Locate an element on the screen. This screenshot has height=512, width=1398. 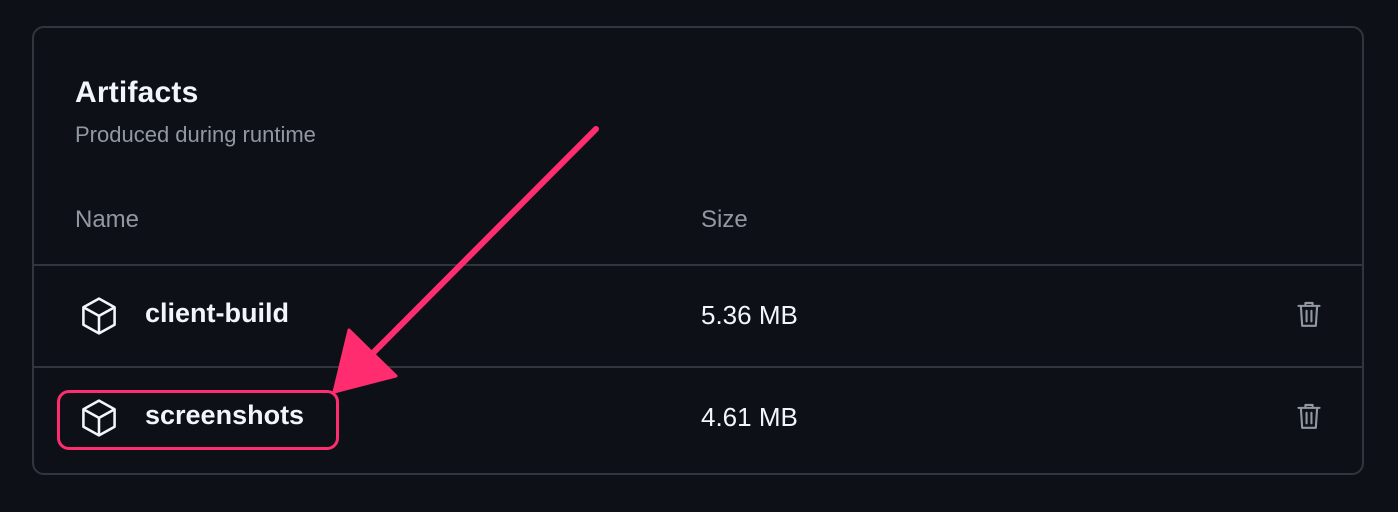
artifact-size: 5.36 MB is located at coordinates (749, 315).